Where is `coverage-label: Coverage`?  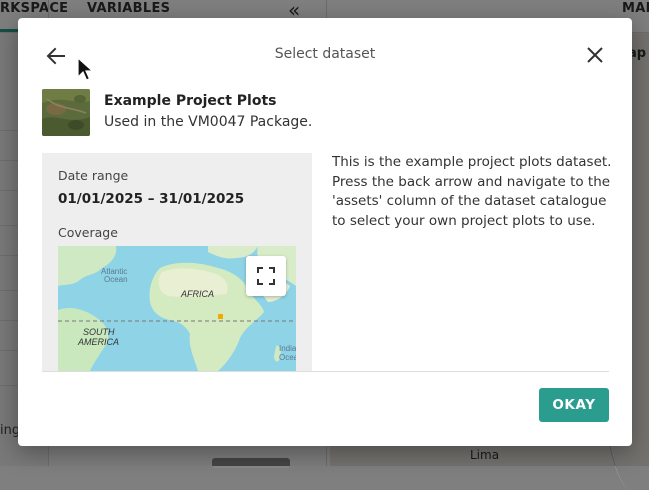
coverage-label: Coverage is located at coordinates (88, 232).